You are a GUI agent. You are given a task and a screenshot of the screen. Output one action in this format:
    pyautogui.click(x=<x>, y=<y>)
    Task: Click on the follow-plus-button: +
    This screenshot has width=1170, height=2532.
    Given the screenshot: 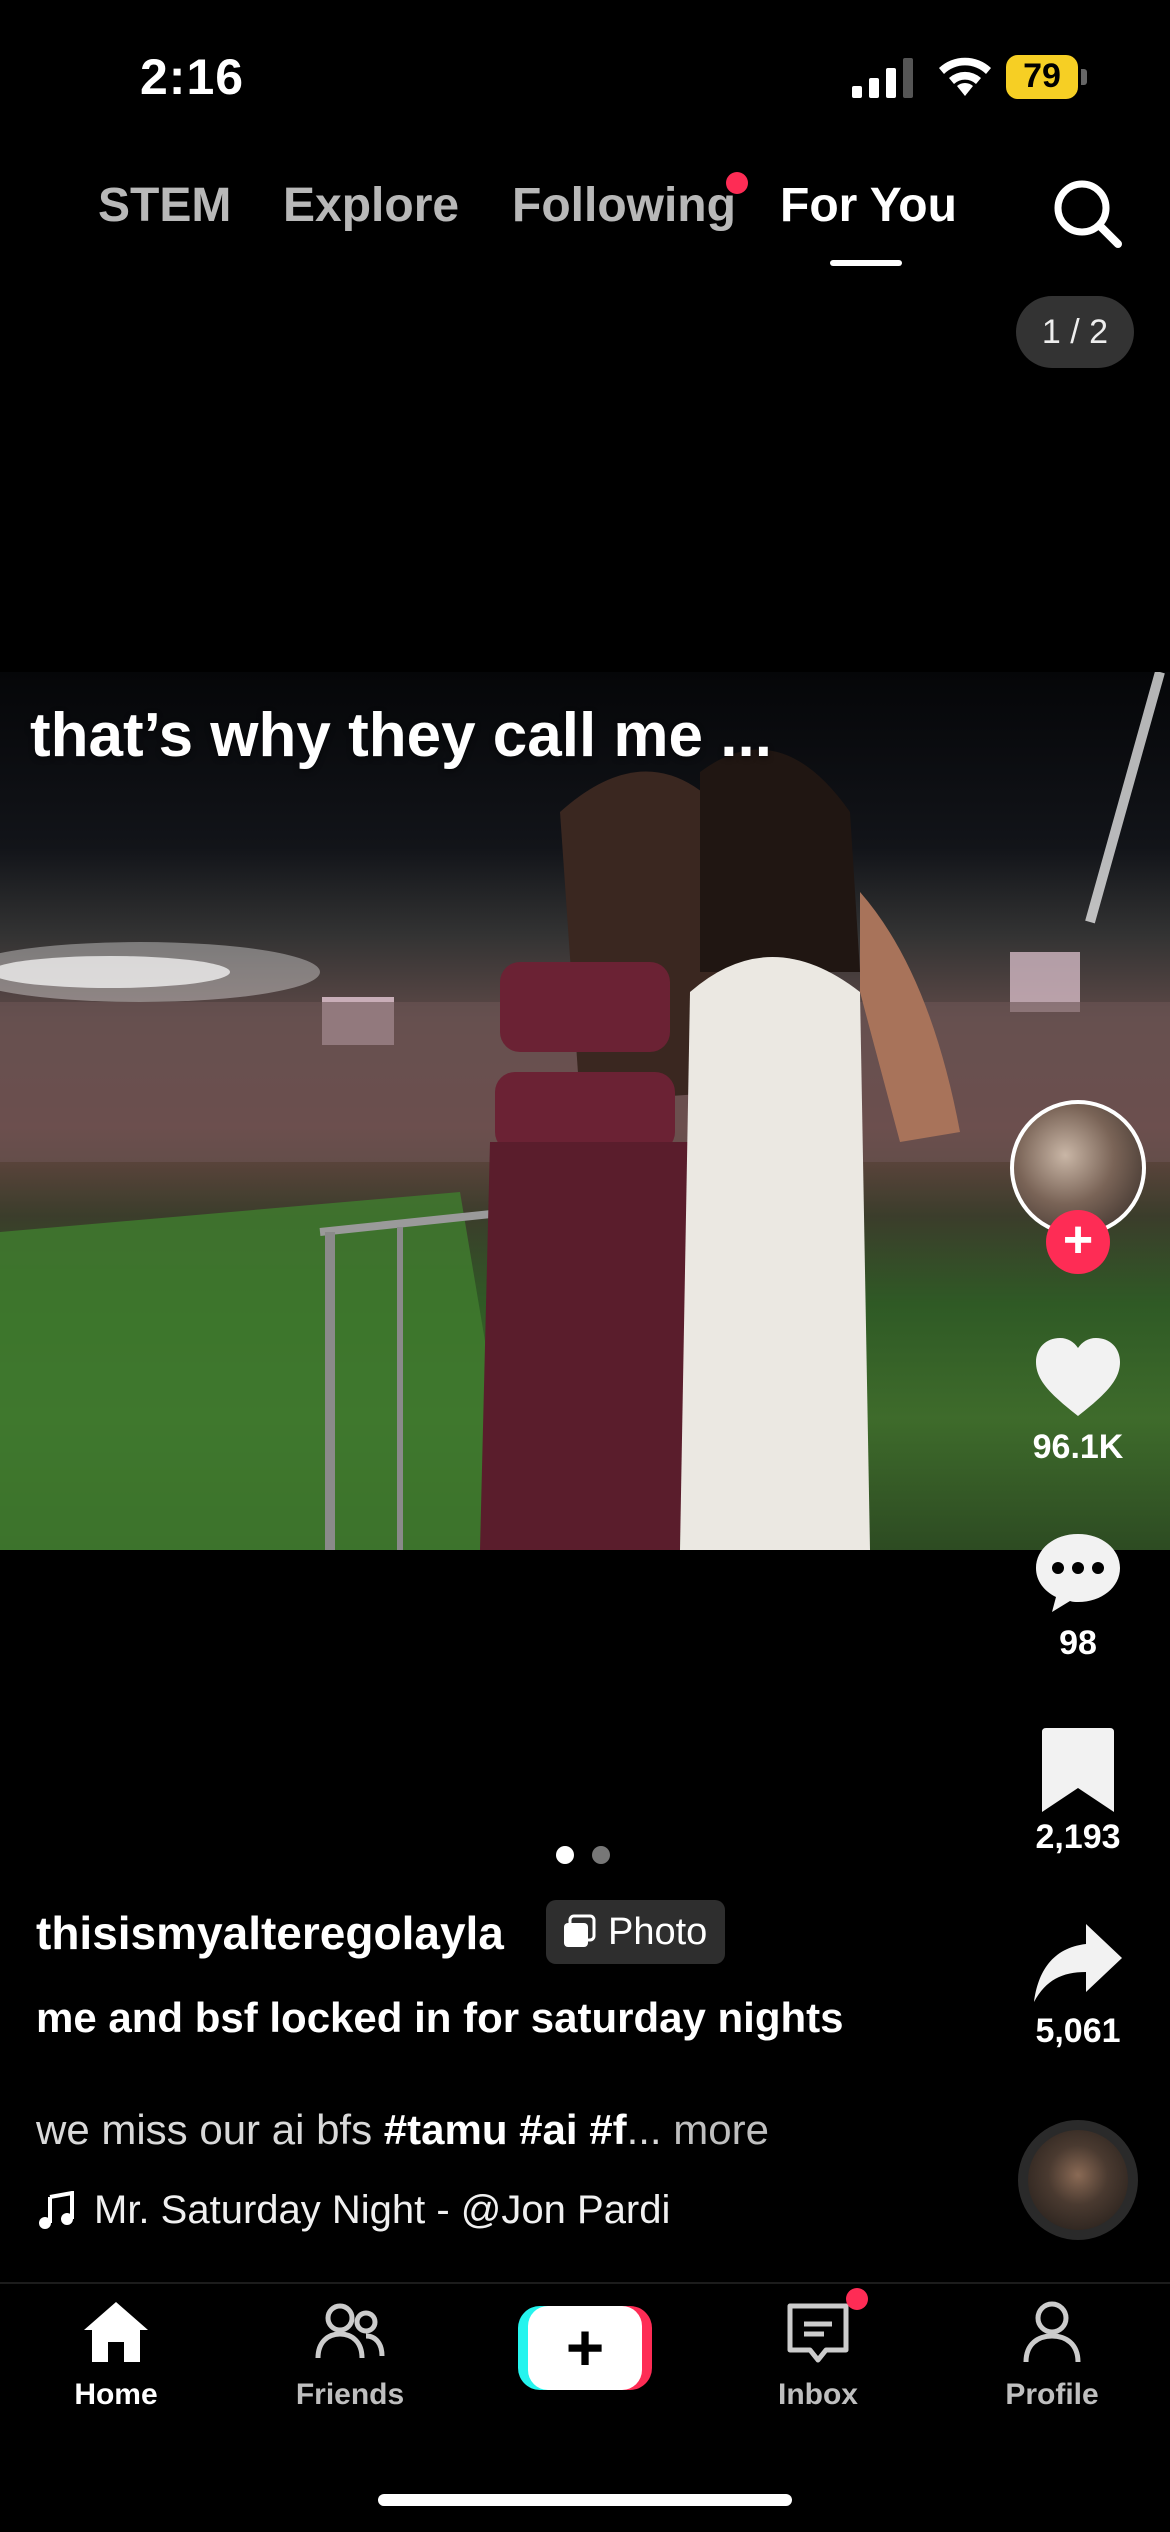 What is the action you would take?
    pyautogui.click(x=1078, y=1242)
    